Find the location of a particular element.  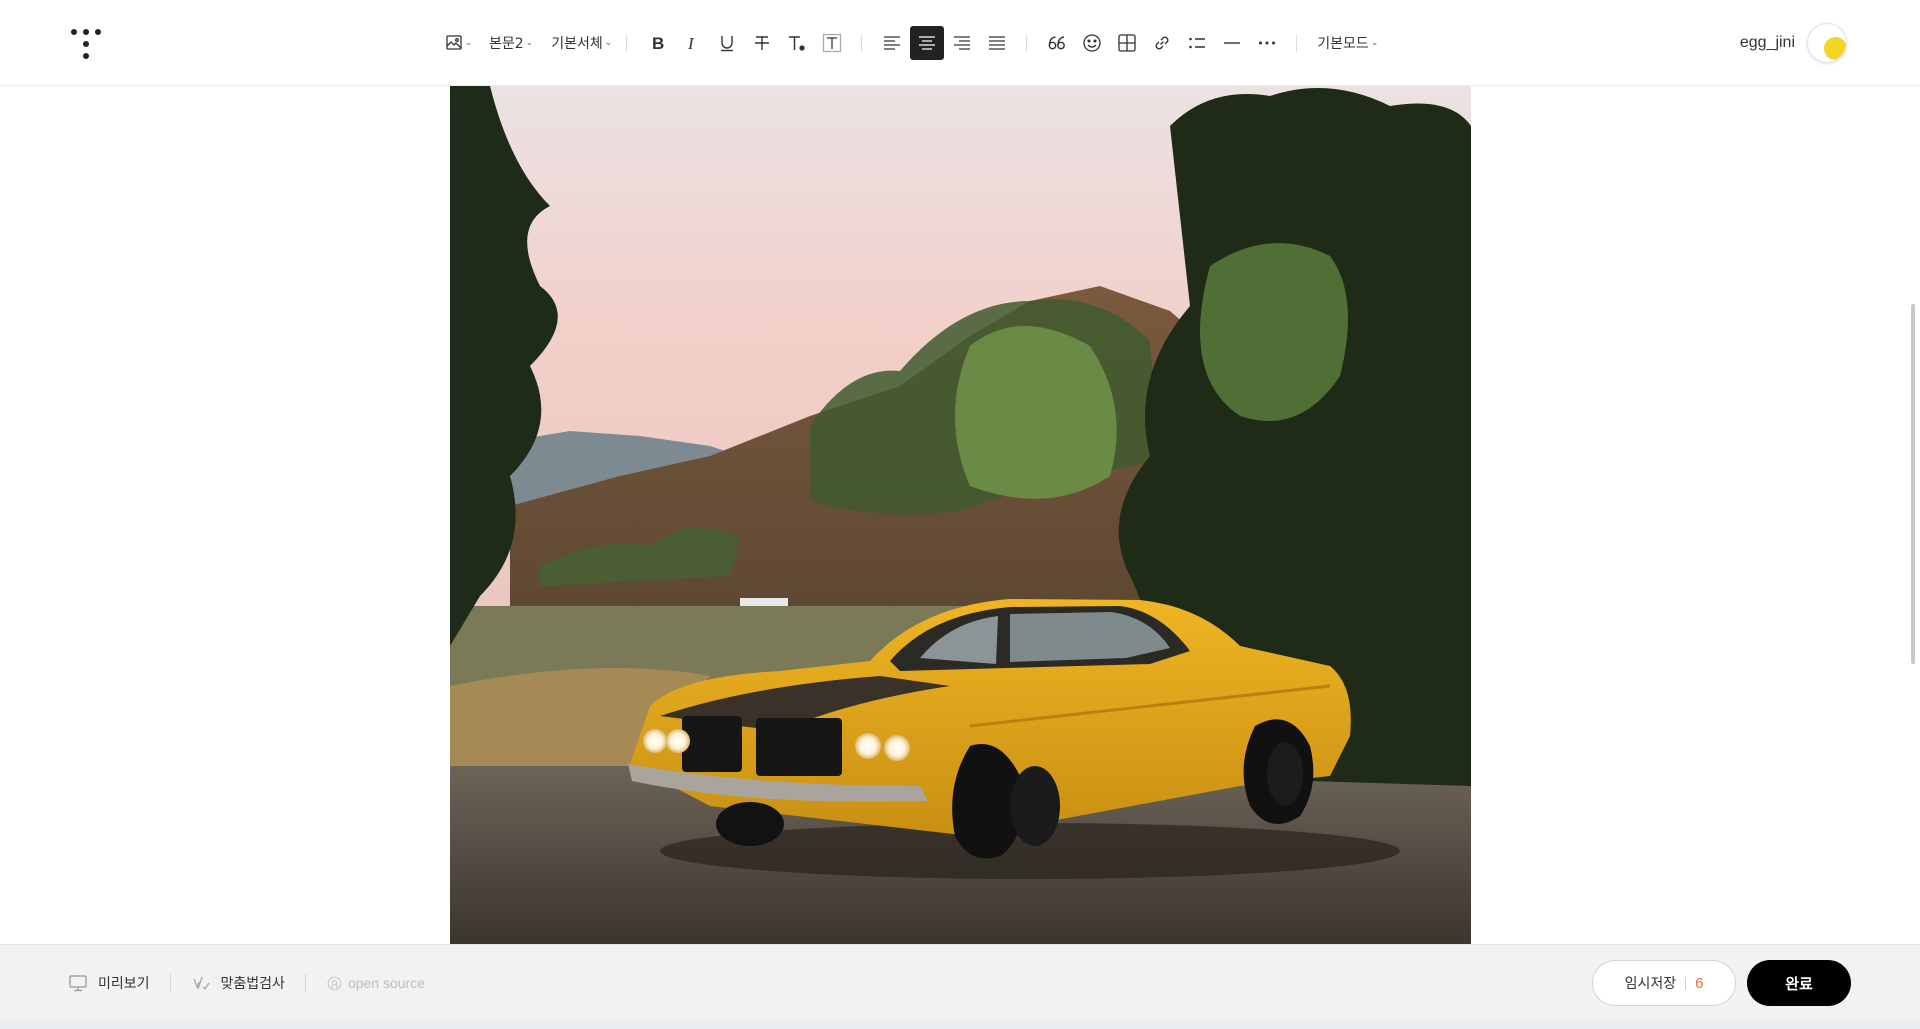

strikethrough-icon is located at coordinates (761, 43).